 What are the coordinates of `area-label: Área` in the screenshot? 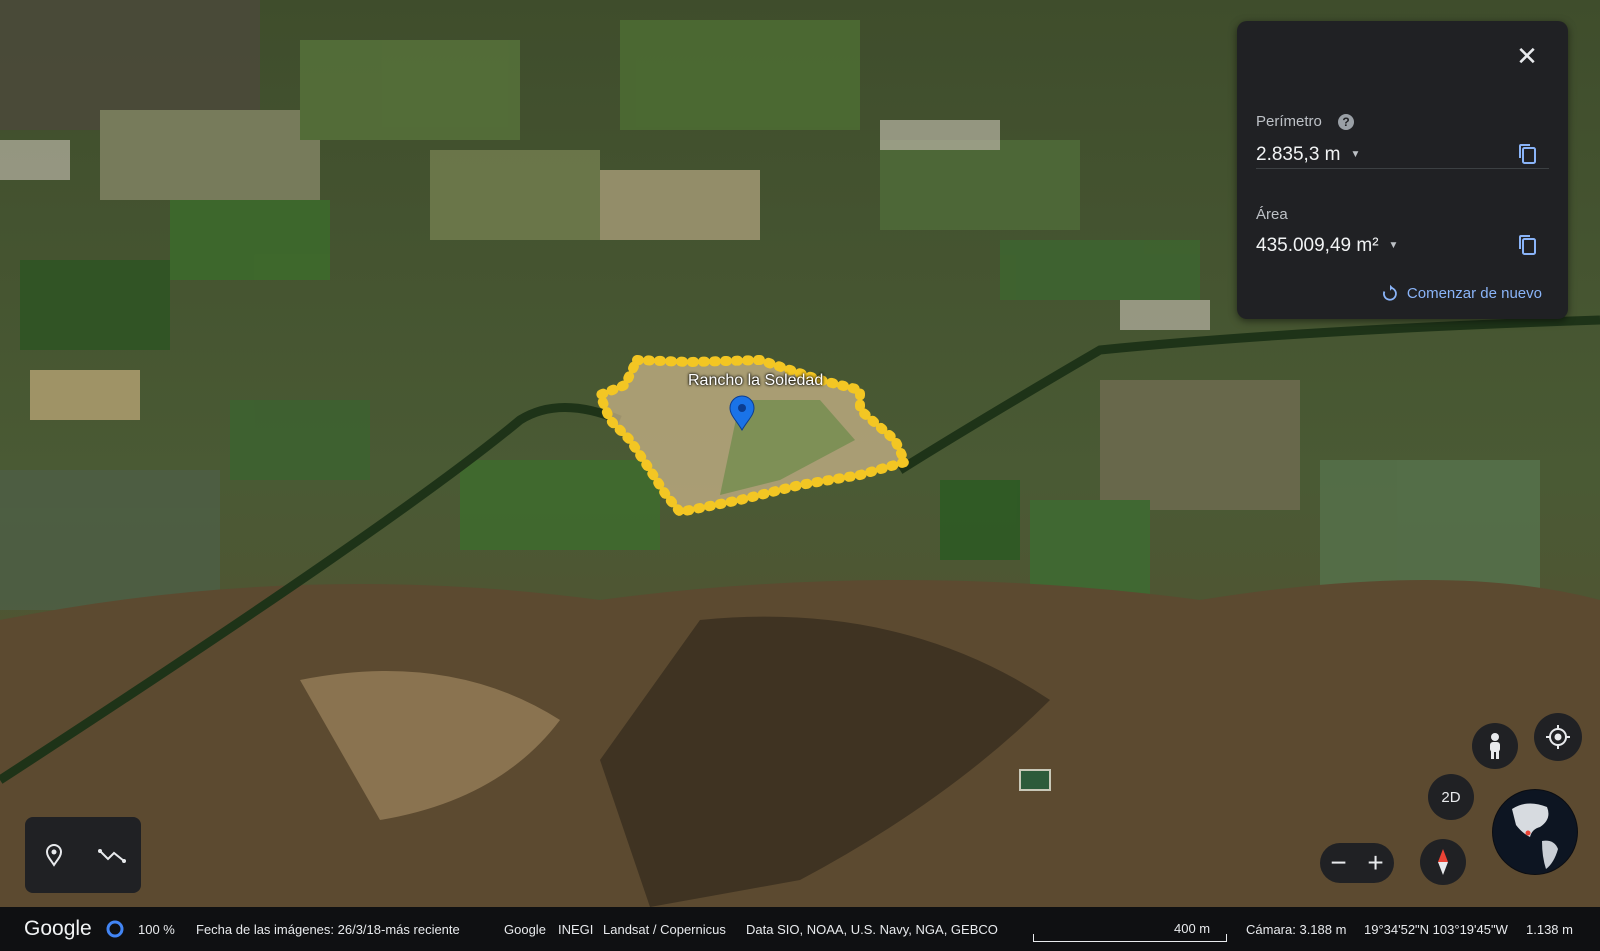 It's located at (1272, 214).